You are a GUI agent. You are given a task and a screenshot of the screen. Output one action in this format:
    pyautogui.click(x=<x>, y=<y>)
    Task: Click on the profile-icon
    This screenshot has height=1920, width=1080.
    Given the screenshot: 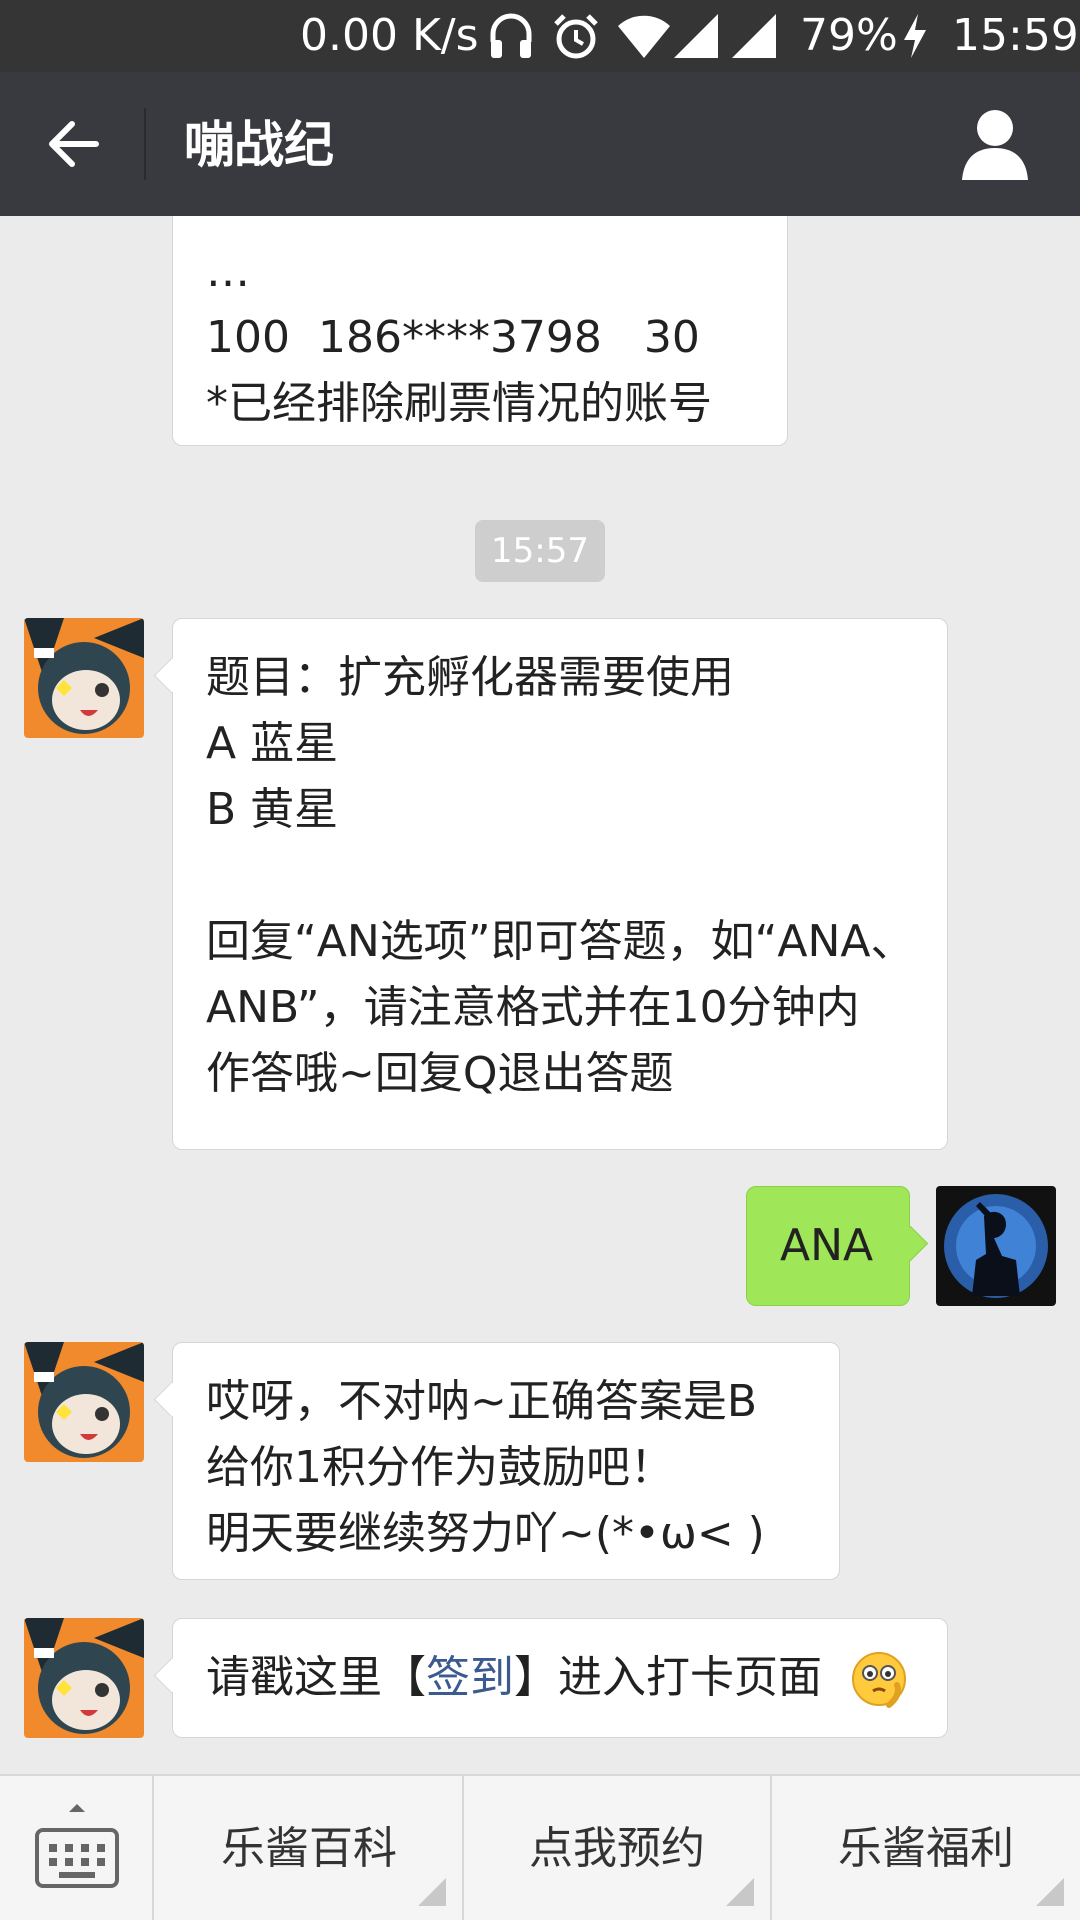 What is the action you would take?
    pyautogui.click(x=995, y=144)
    